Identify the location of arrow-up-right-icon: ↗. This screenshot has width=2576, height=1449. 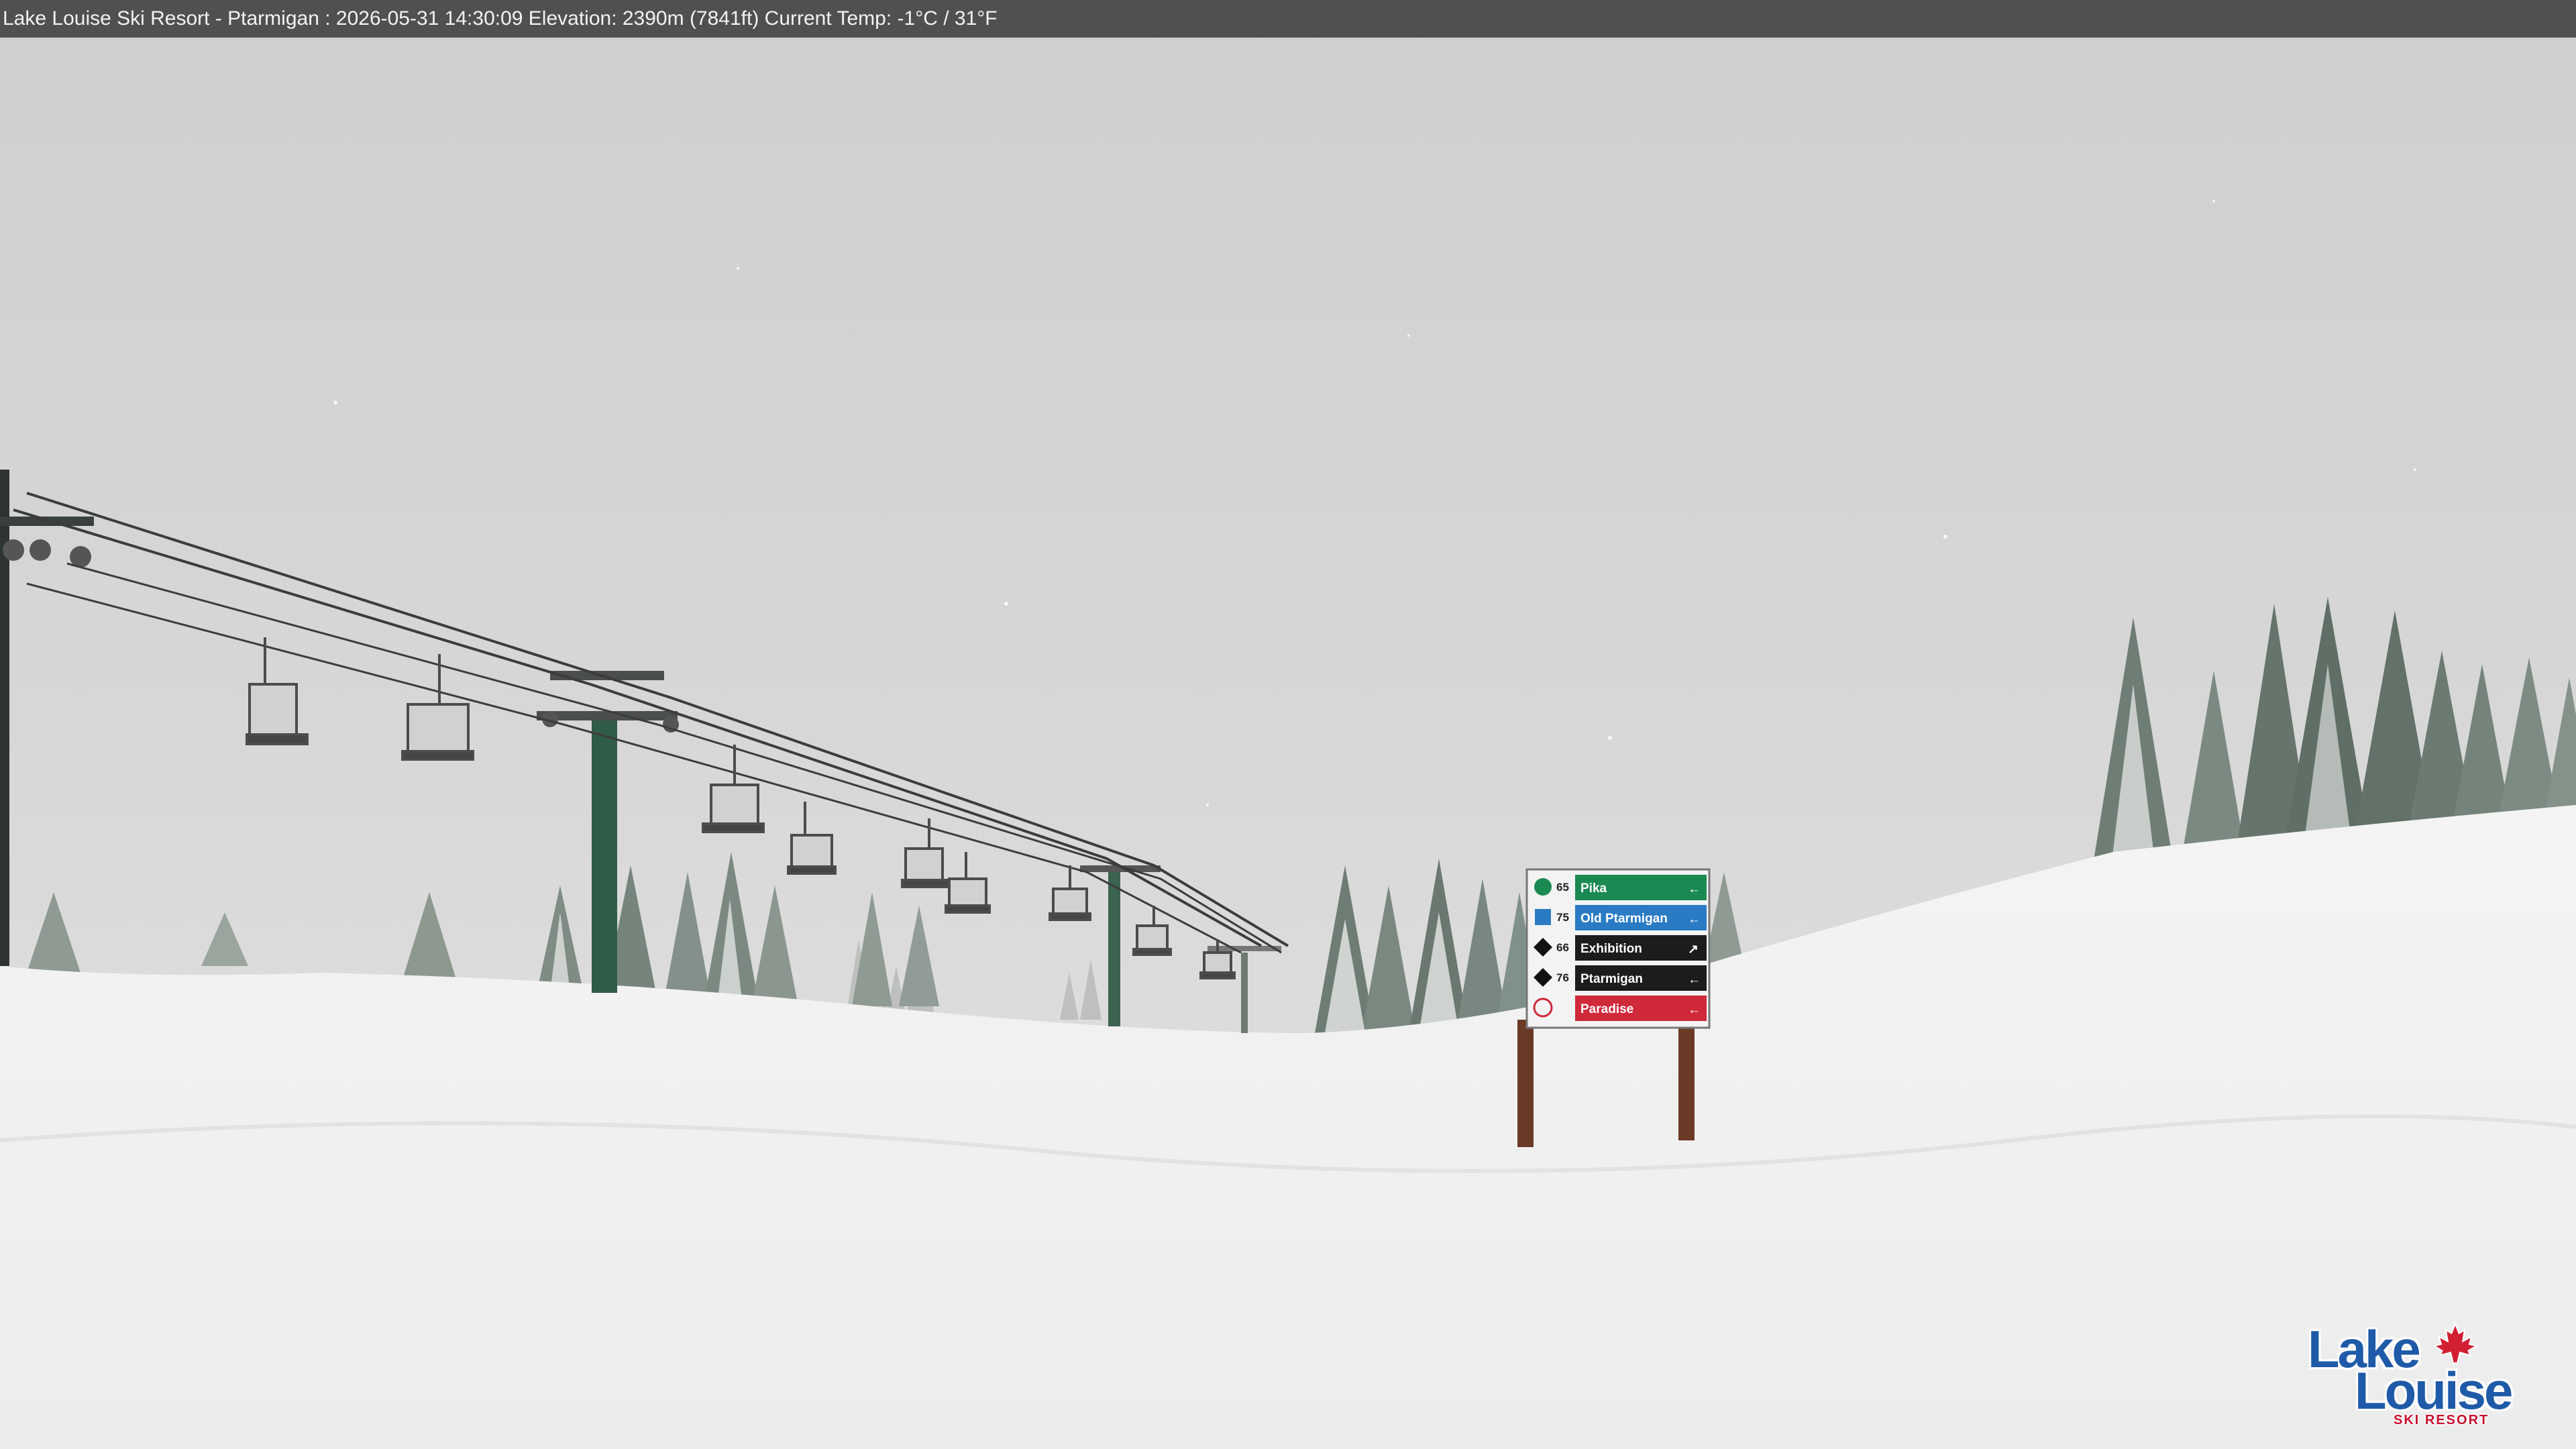
(1693, 950).